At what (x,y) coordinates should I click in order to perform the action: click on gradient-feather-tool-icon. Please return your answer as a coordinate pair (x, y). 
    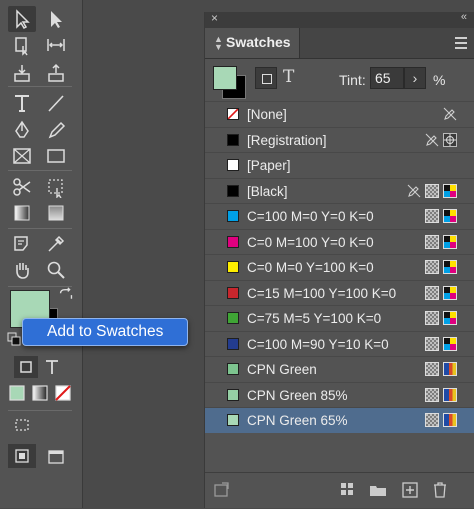
    Looking at the image, I should click on (56, 213).